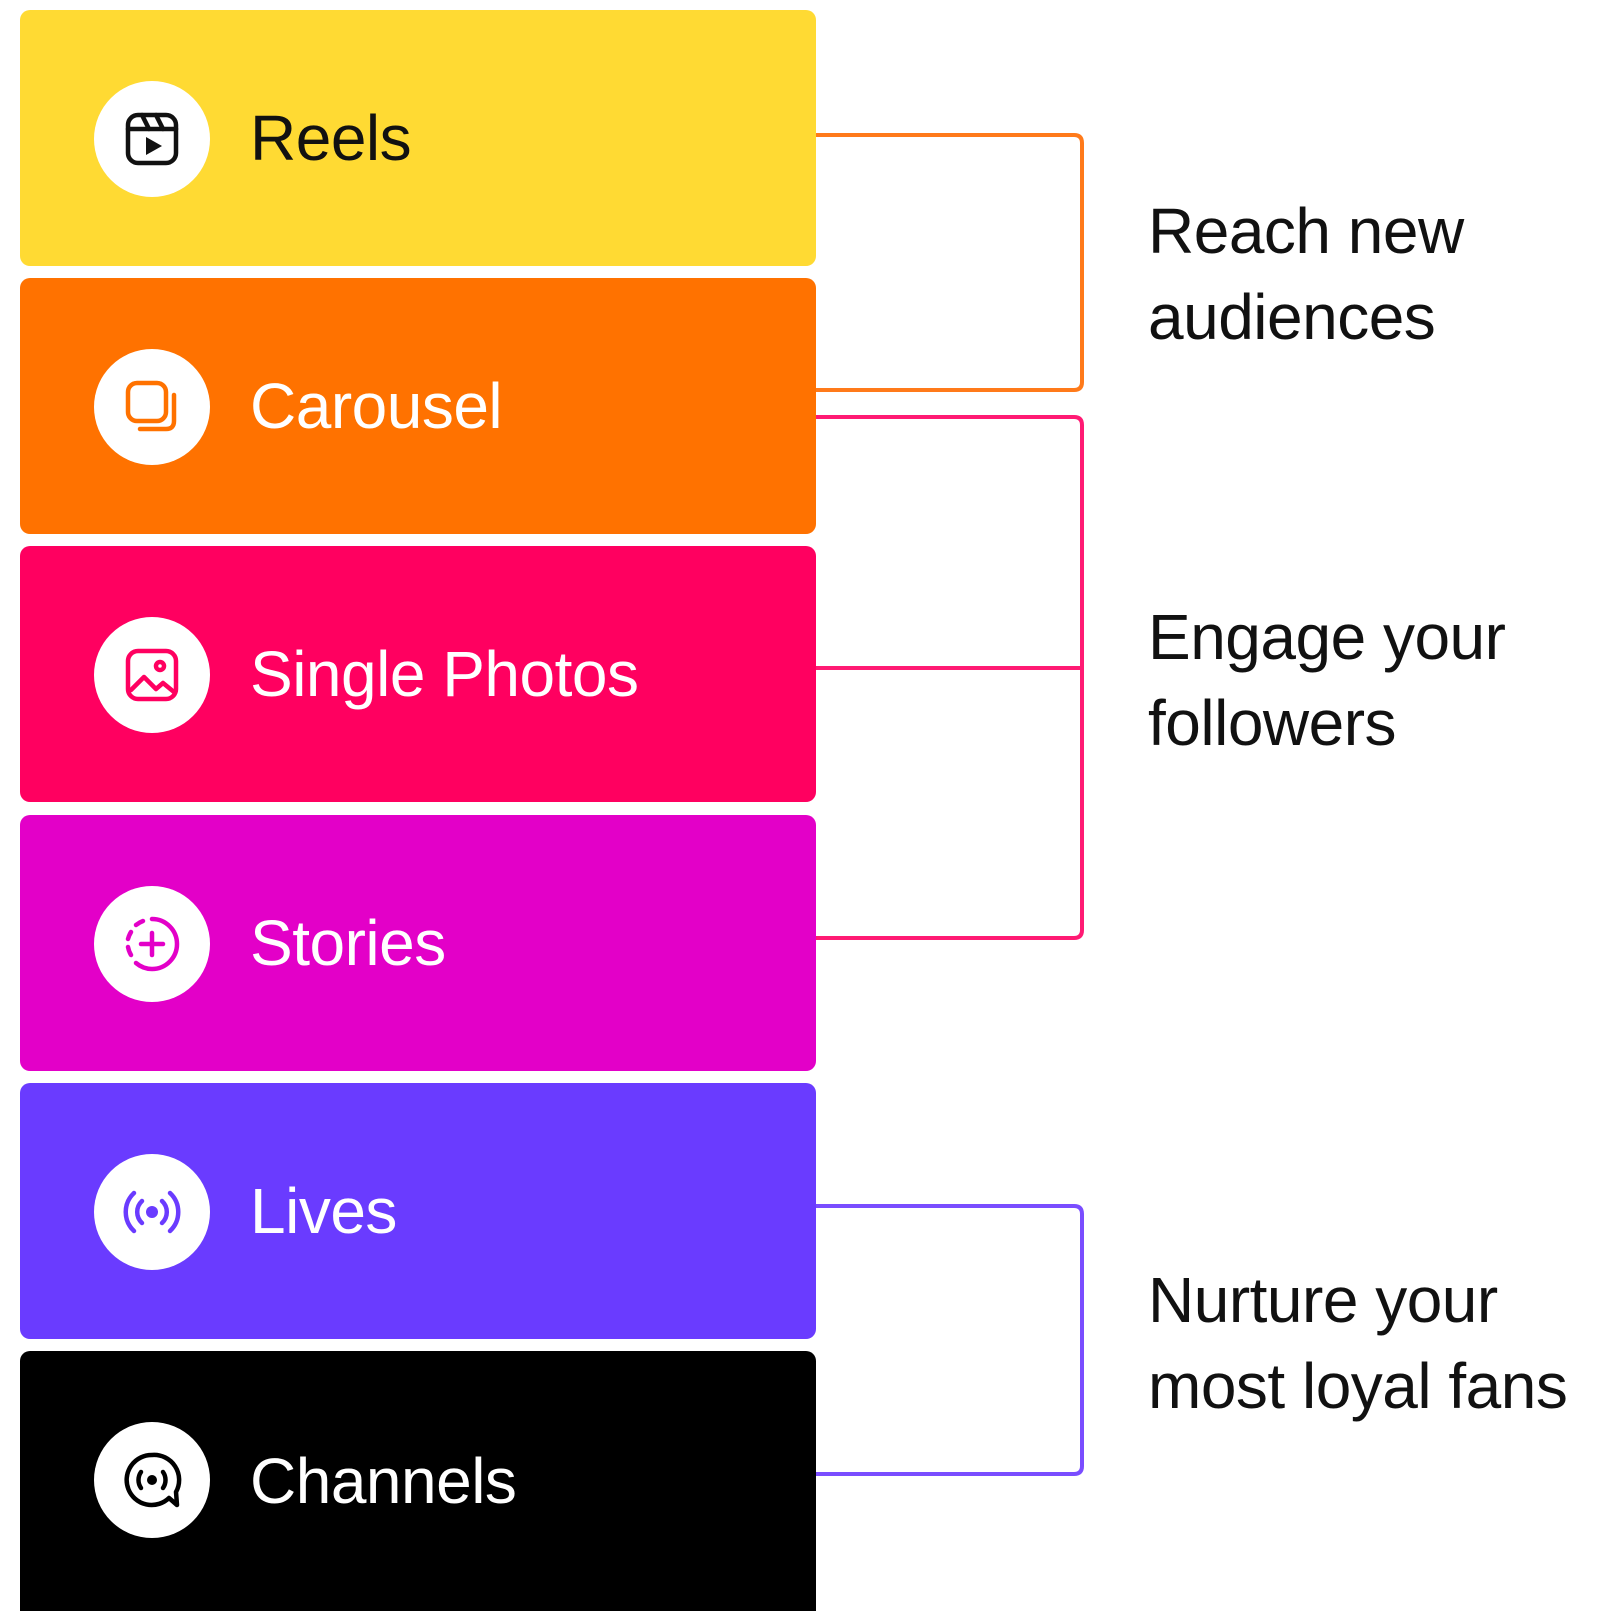 The height and width of the screenshot is (1611, 1598). Describe the element at coordinates (1358, 1386) in the screenshot. I see `outcome-line: most loyal fans` at that location.